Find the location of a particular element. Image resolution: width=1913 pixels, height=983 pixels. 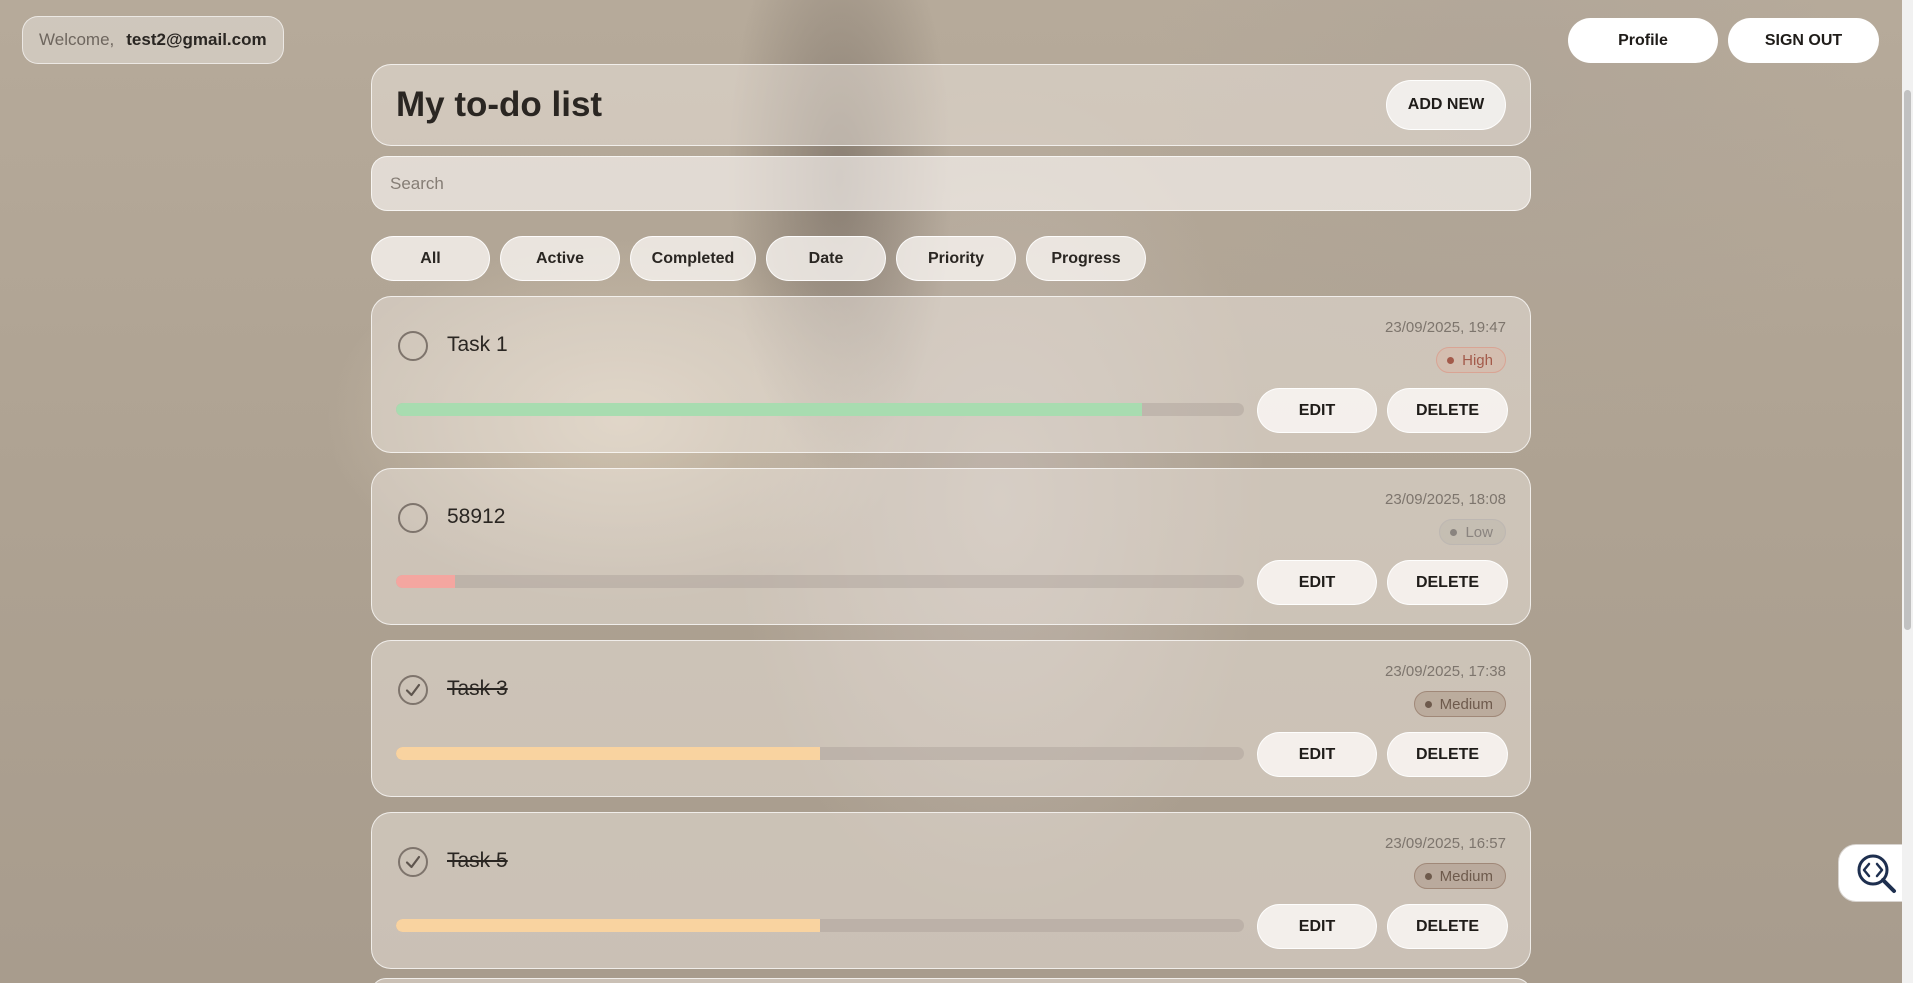

welcome-label: Welcome, is located at coordinates (77, 39).